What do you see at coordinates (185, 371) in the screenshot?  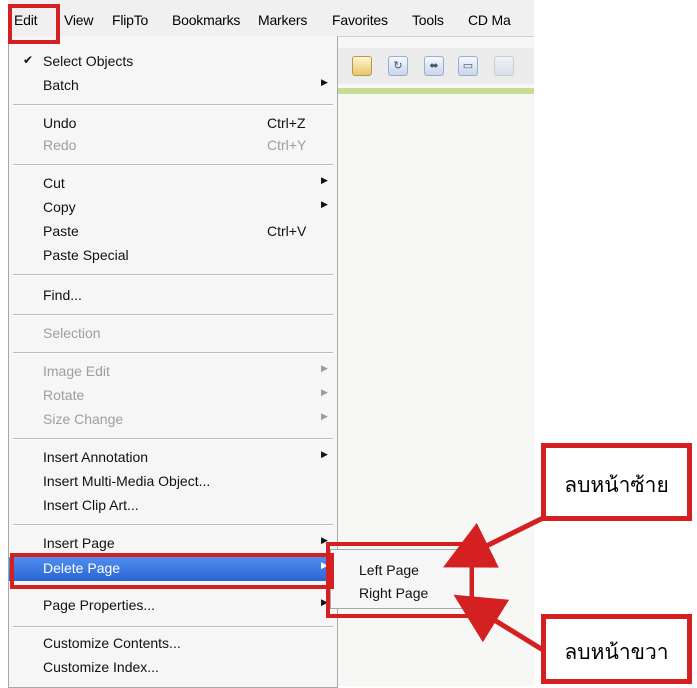 I see `menu-item-image-edit: Image Edit ▶` at bounding box center [185, 371].